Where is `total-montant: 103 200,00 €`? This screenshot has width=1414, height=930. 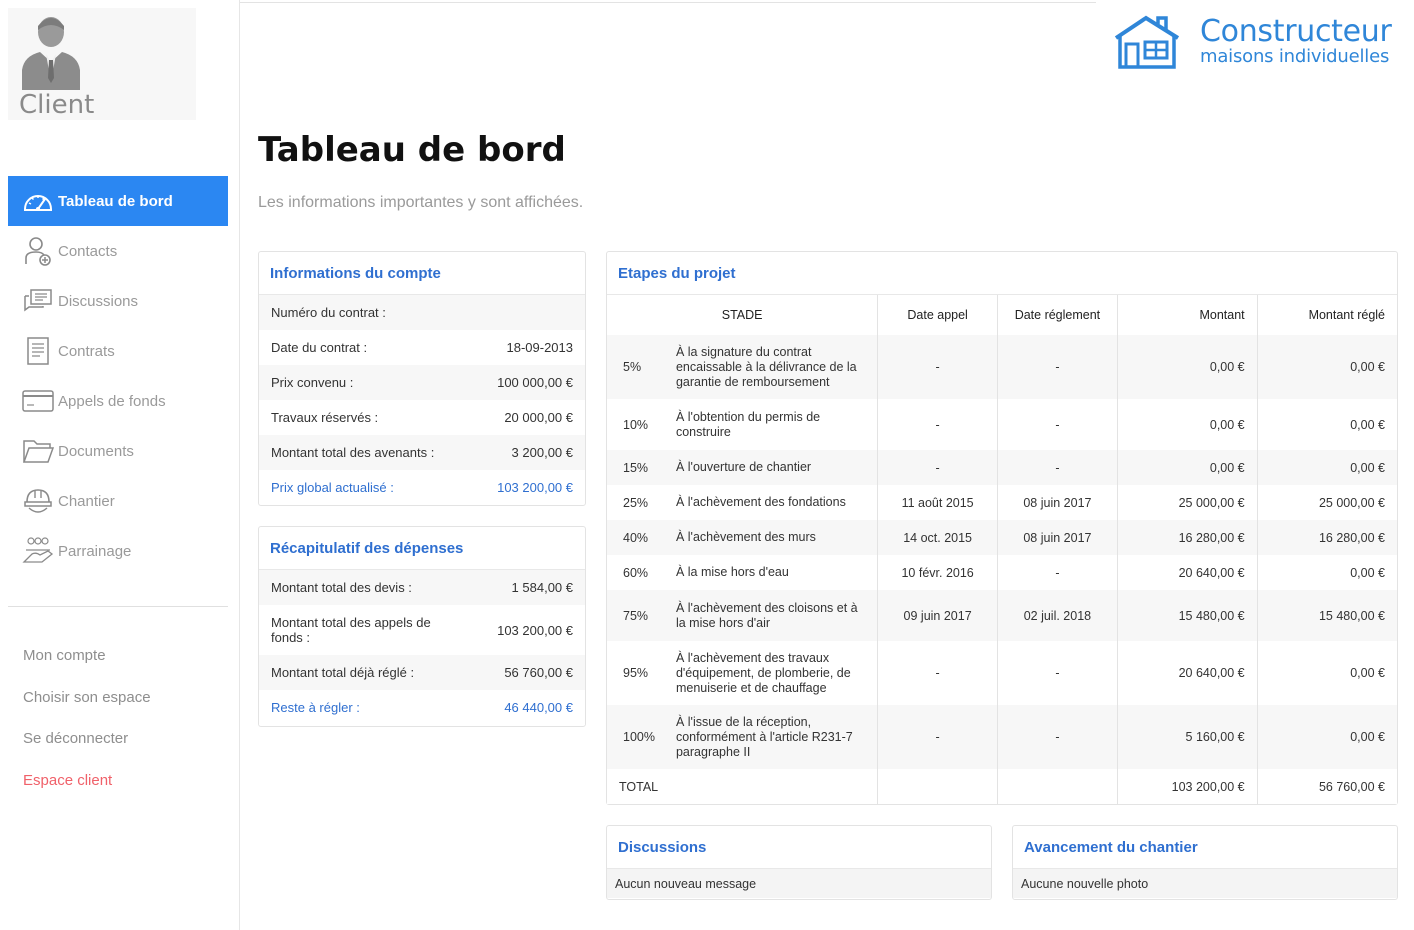
total-montant: 103 200,00 € is located at coordinates (1187, 786).